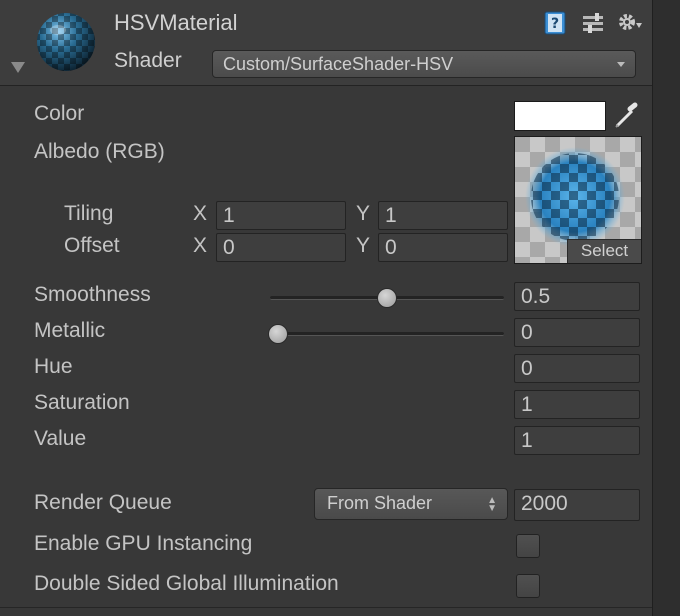 This screenshot has height=616, width=680. Describe the element at coordinates (492, 504) in the screenshot. I see `up-down-arrows-icon: ▲ ▼` at that location.